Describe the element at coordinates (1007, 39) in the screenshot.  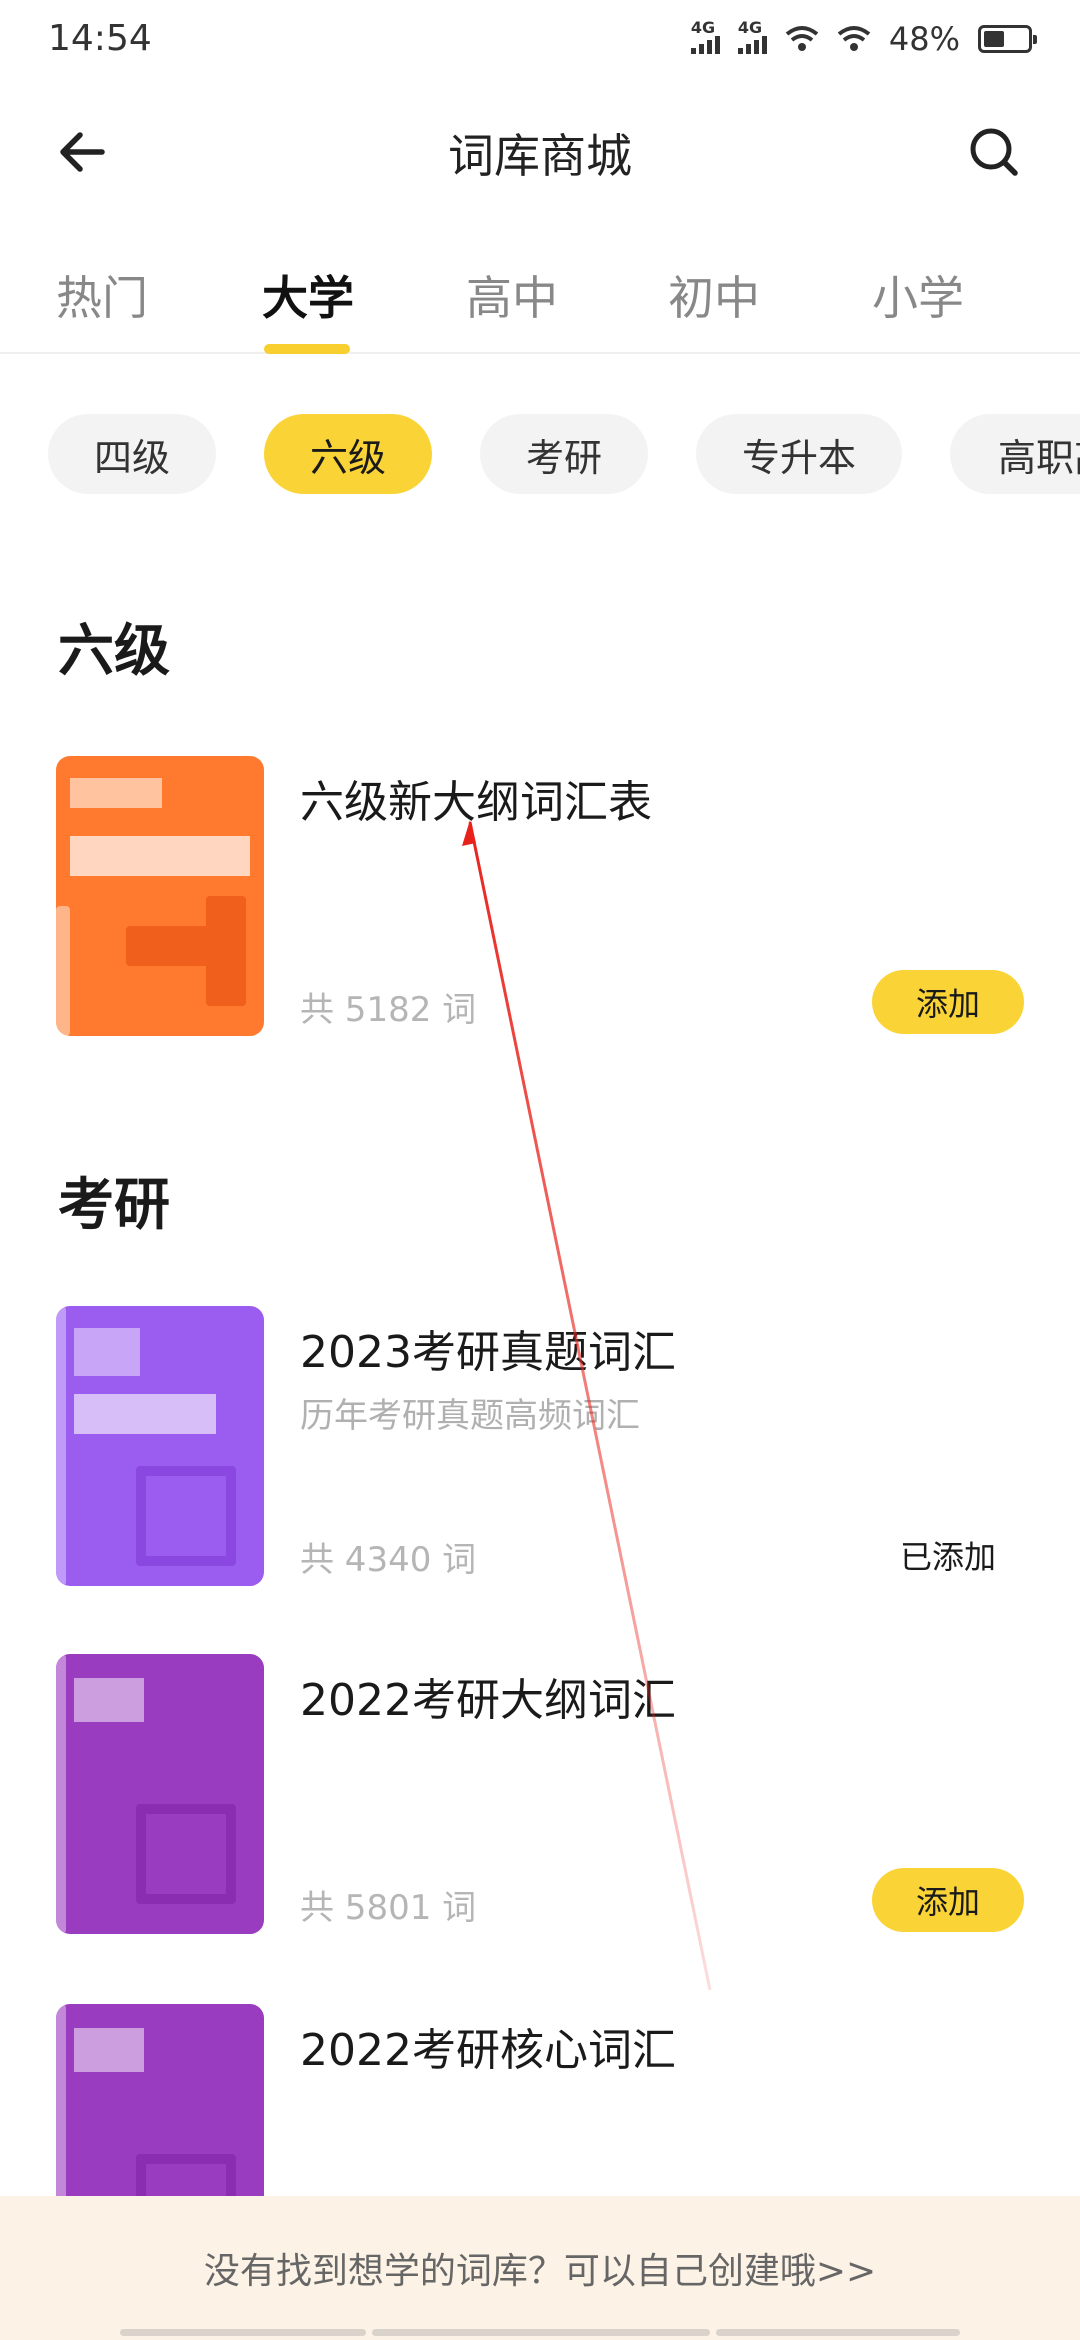
I see `battery-icon` at that location.